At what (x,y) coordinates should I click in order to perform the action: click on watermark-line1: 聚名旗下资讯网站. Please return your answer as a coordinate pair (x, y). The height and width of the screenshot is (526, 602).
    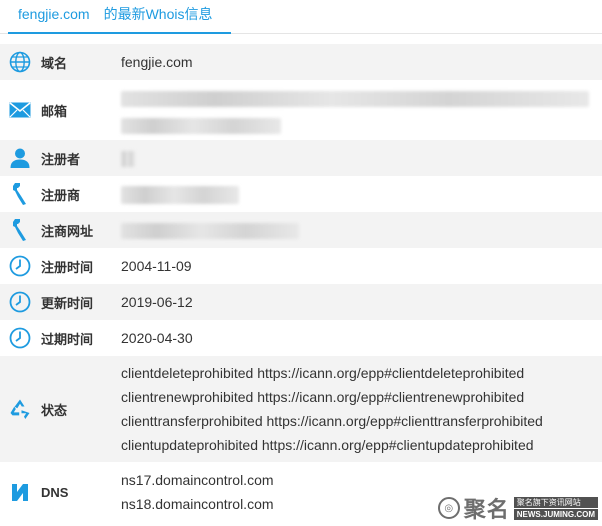
    Looking at the image, I should click on (555, 502).